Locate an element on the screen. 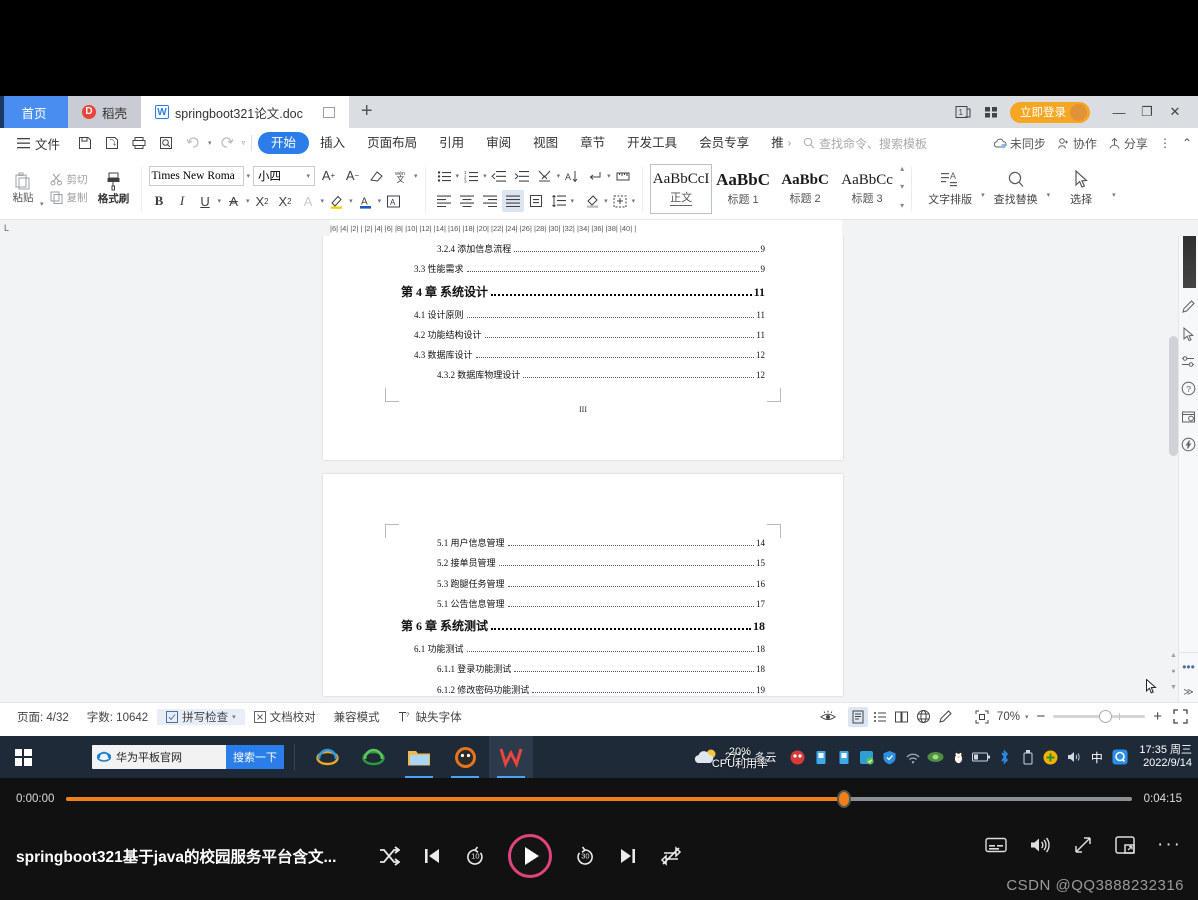  text-effects-button: A is located at coordinates (308, 201).